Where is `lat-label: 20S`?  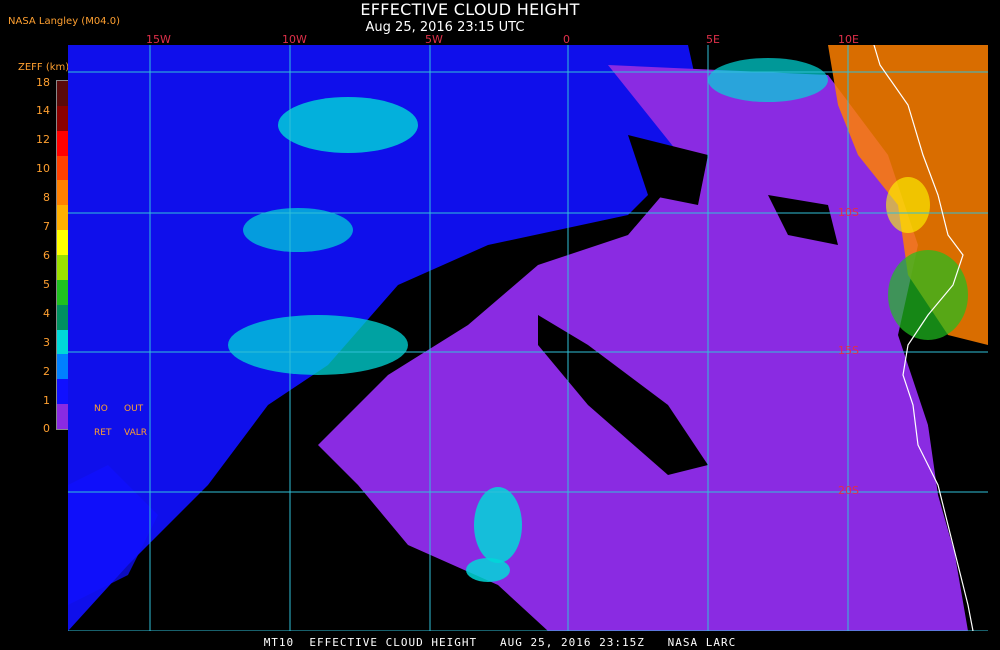 lat-label: 20S is located at coordinates (848, 490).